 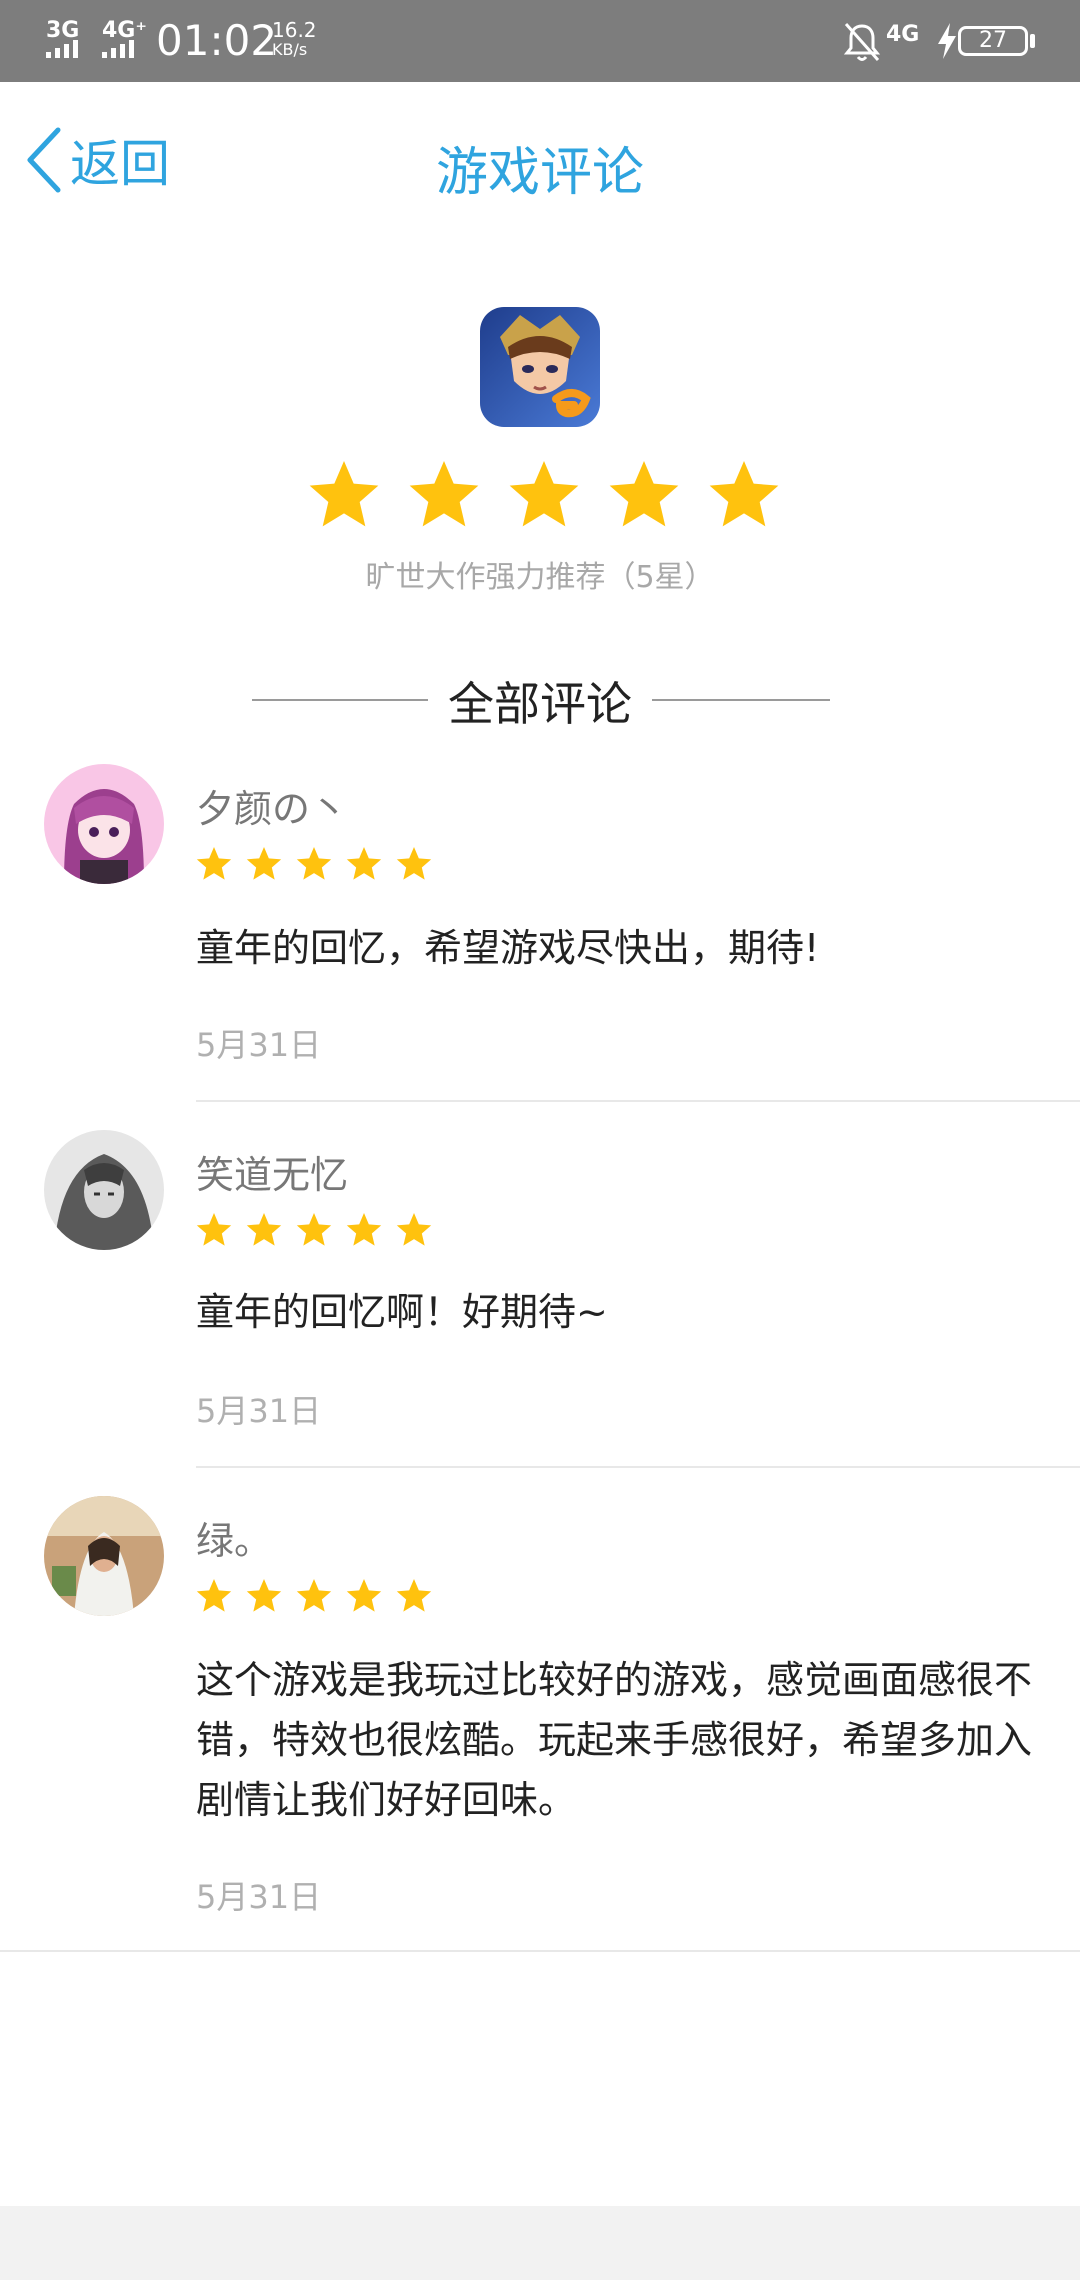 I want to click on review-text: 童年的回忆啊！好期待~, so click(x=402, y=1312).